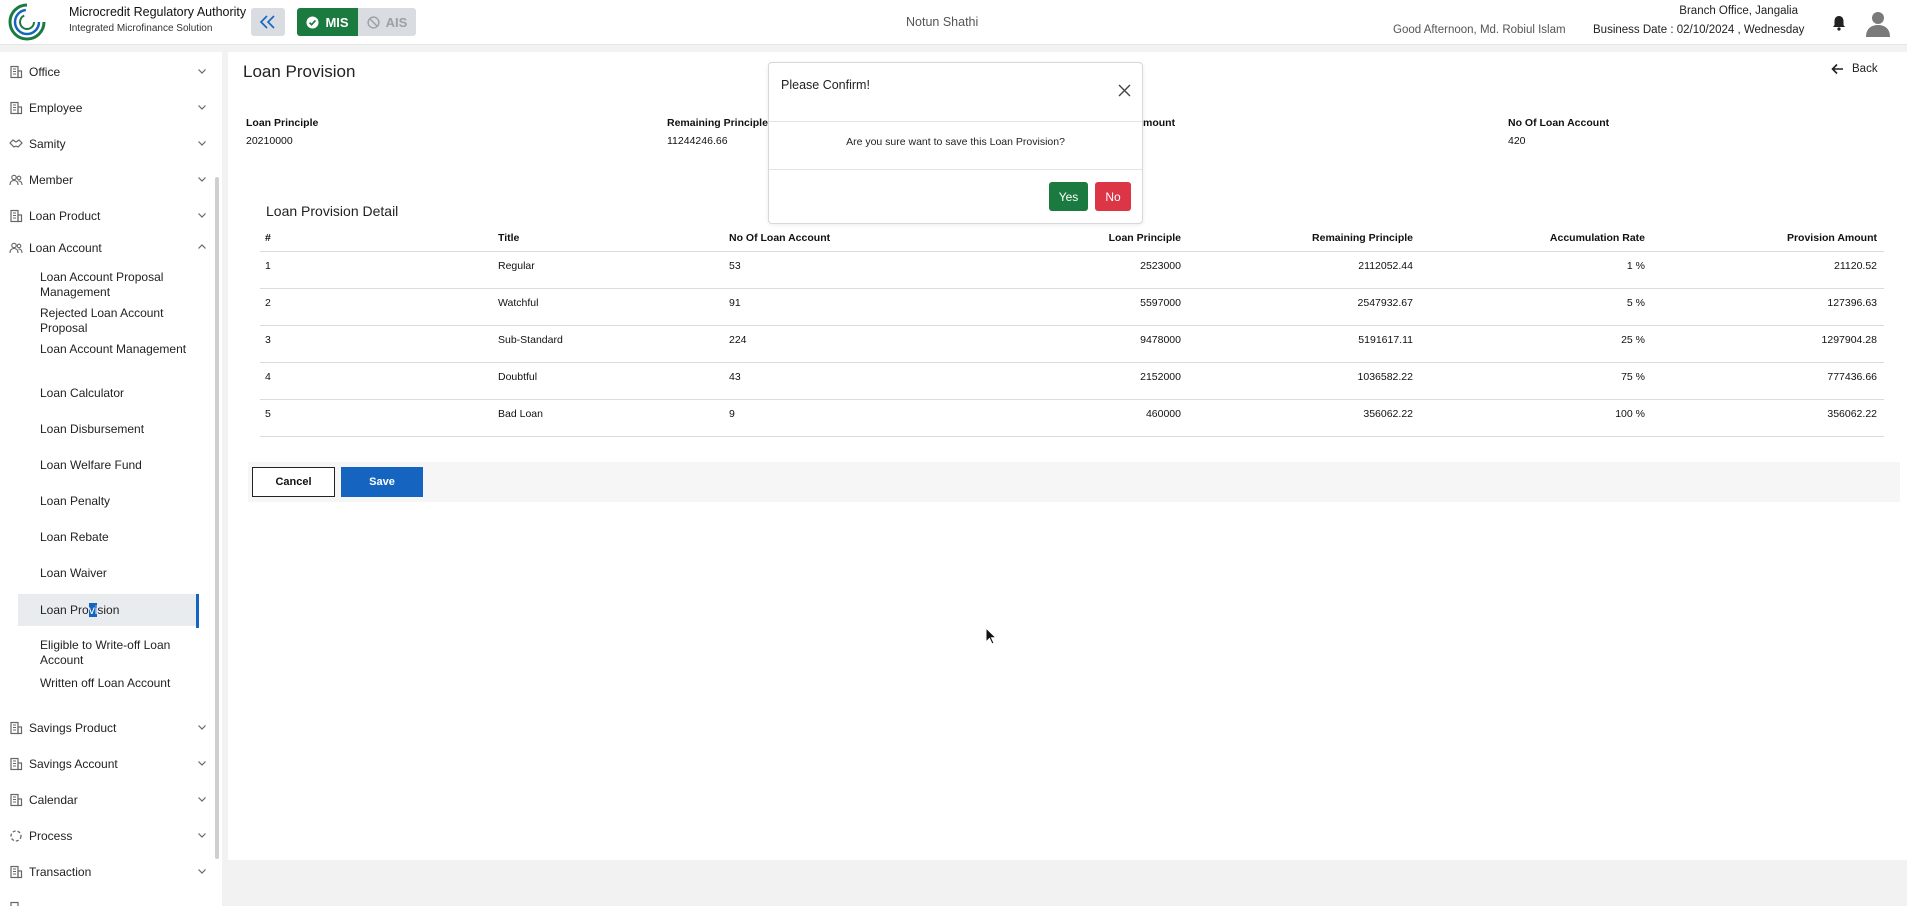 The image size is (1907, 906). I want to click on sidebar-item-transaction: Transaction, so click(105, 872).